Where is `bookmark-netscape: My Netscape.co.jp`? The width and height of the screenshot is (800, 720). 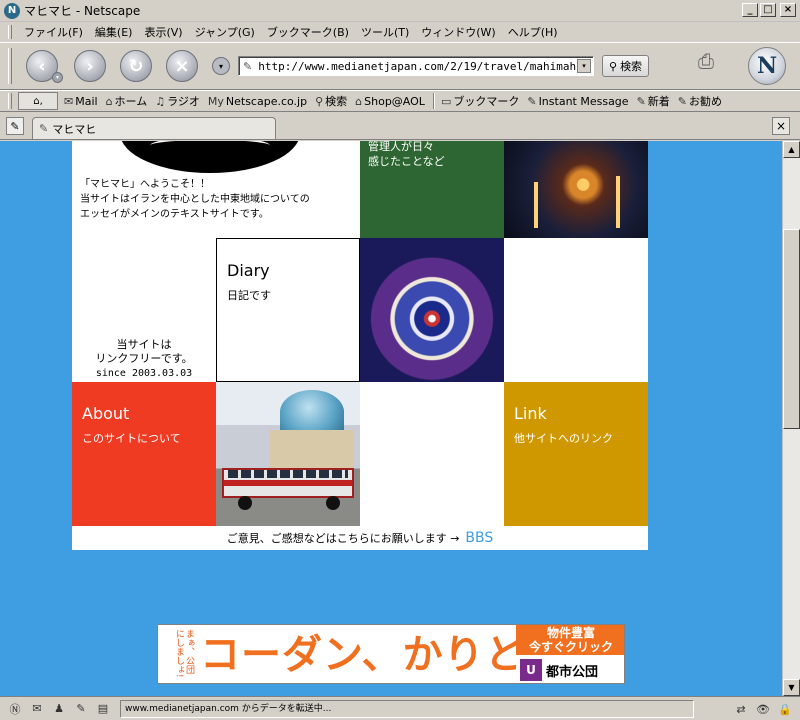
bookmark-netscape: My Netscape.co.jp is located at coordinates (257, 101).